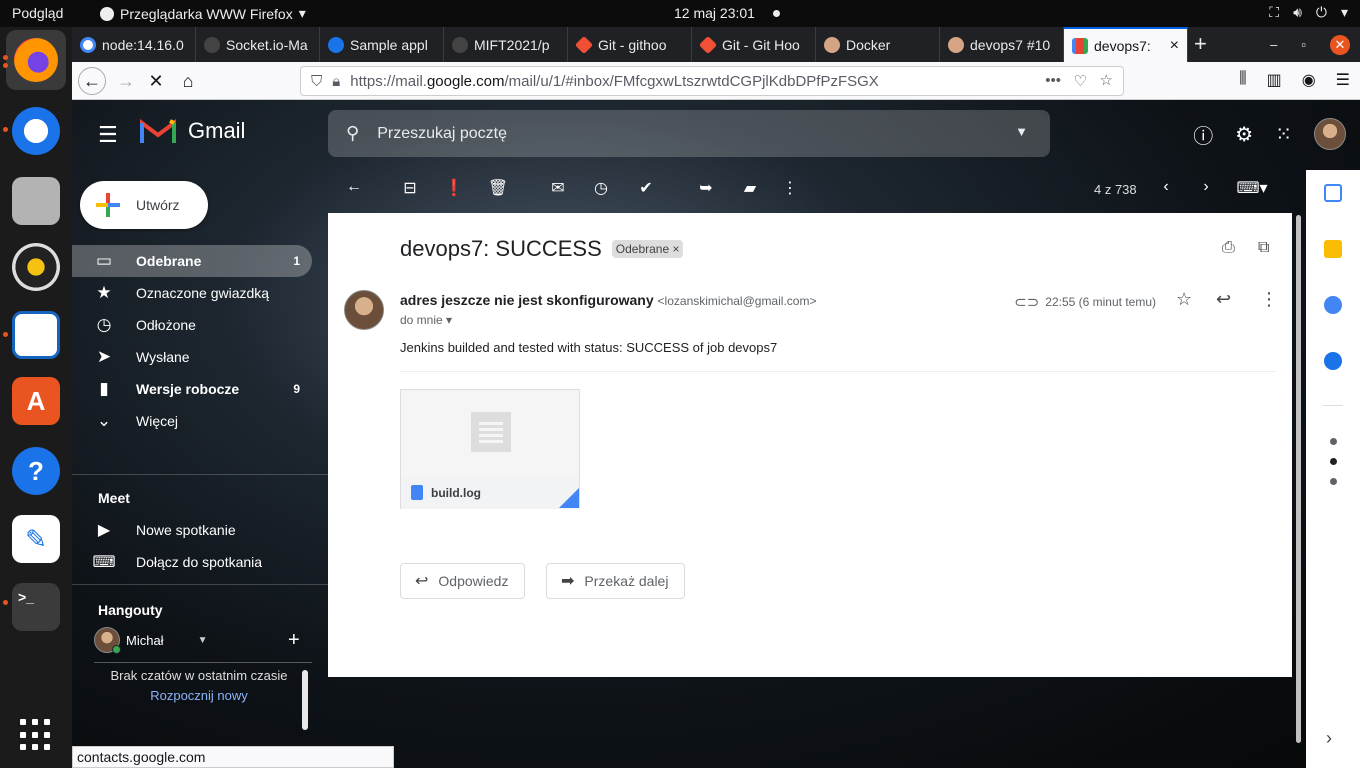 The width and height of the screenshot is (1360, 768). I want to click on move-to-icon: ➥, so click(706, 188).